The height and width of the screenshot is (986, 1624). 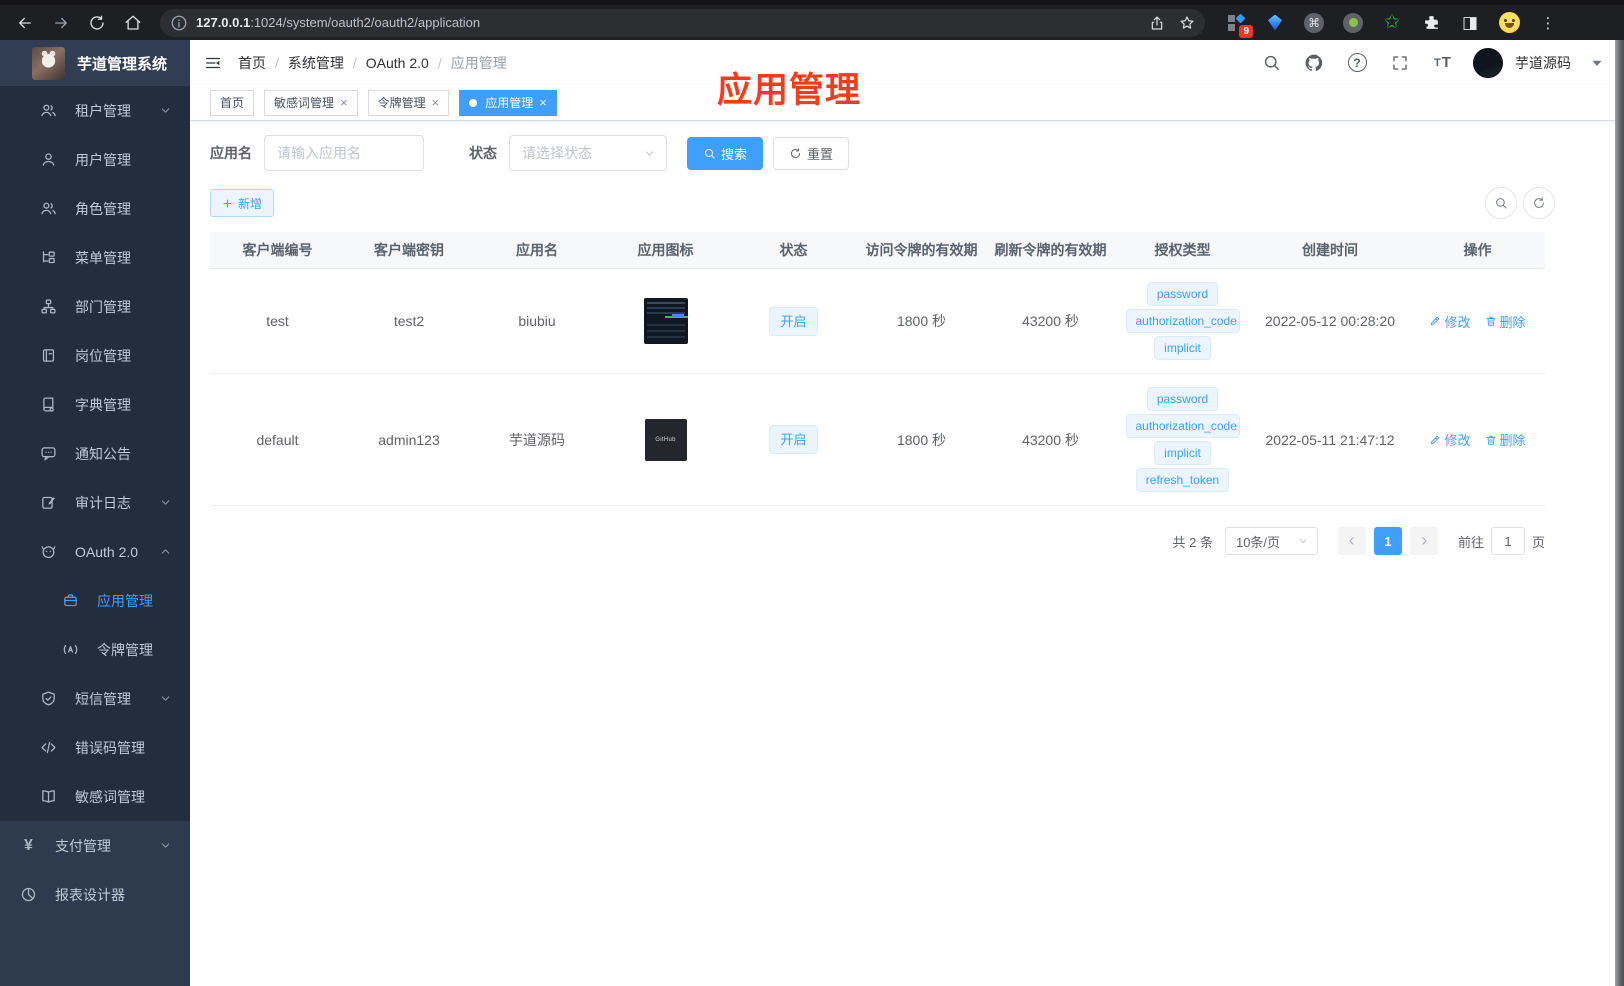 I want to click on trash-icon, so click(x=1491, y=321).